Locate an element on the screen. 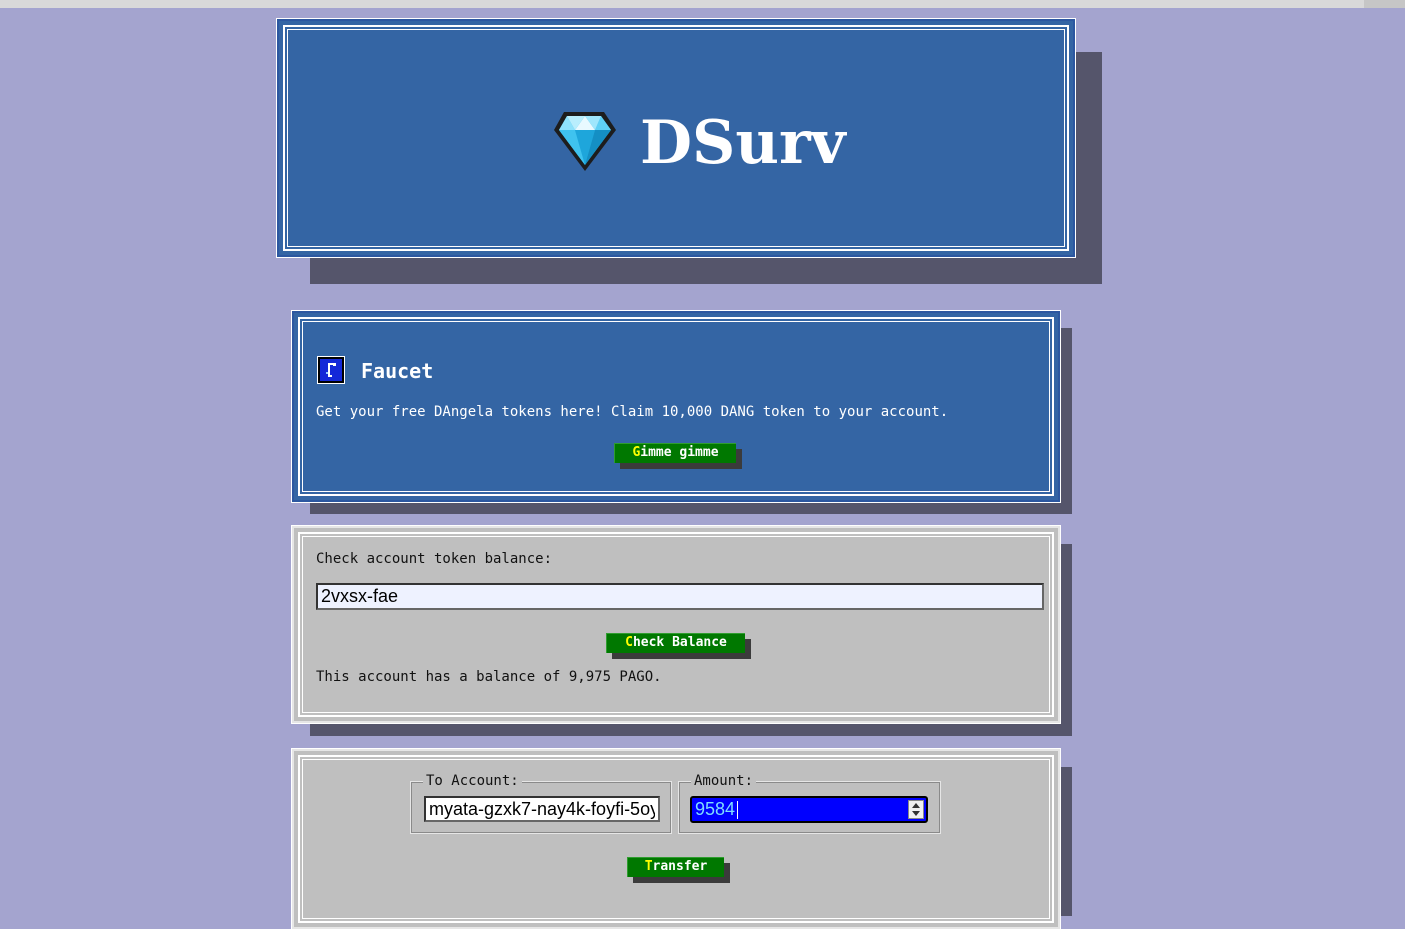 The image size is (1405, 929). balance-prompt: Check account token balance: is located at coordinates (434, 559).